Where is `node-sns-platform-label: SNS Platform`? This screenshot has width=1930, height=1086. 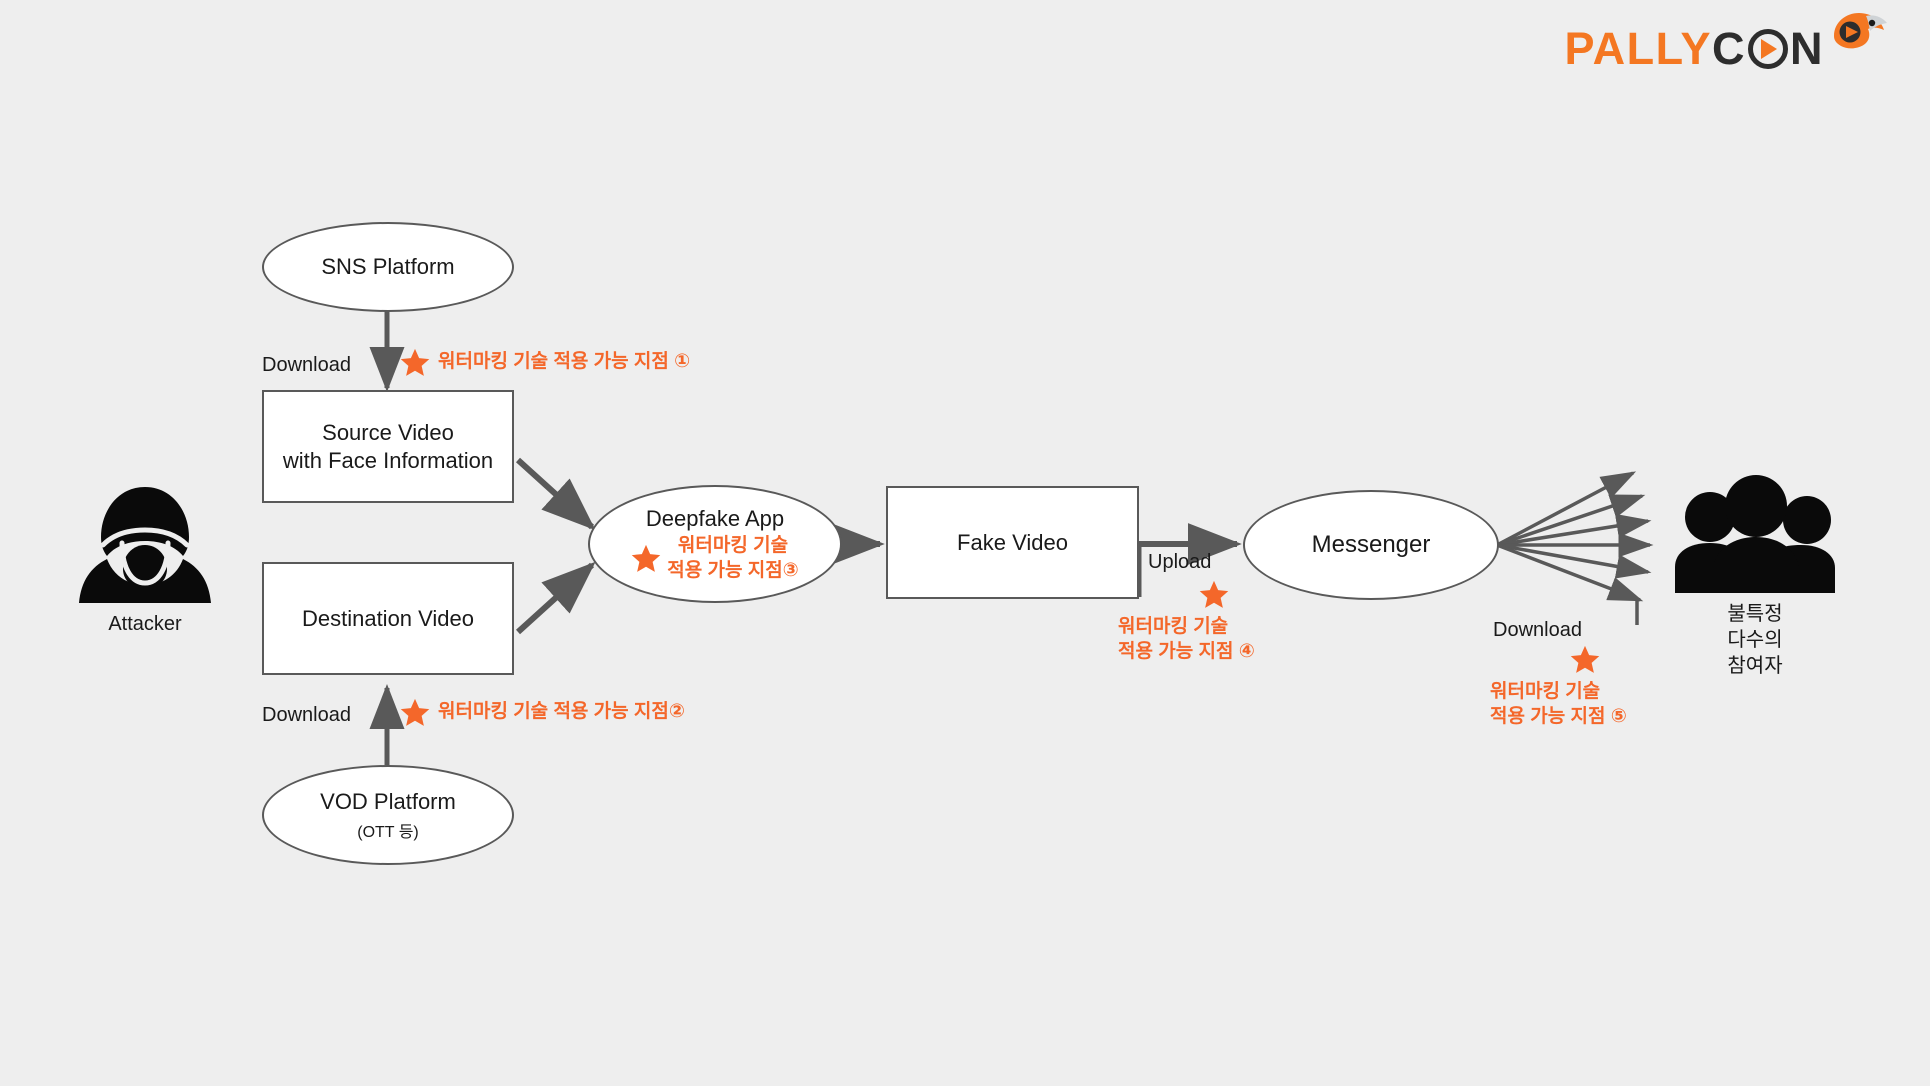
node-sns-platform-label: SNS Platform is located at coordinates (388, 267).